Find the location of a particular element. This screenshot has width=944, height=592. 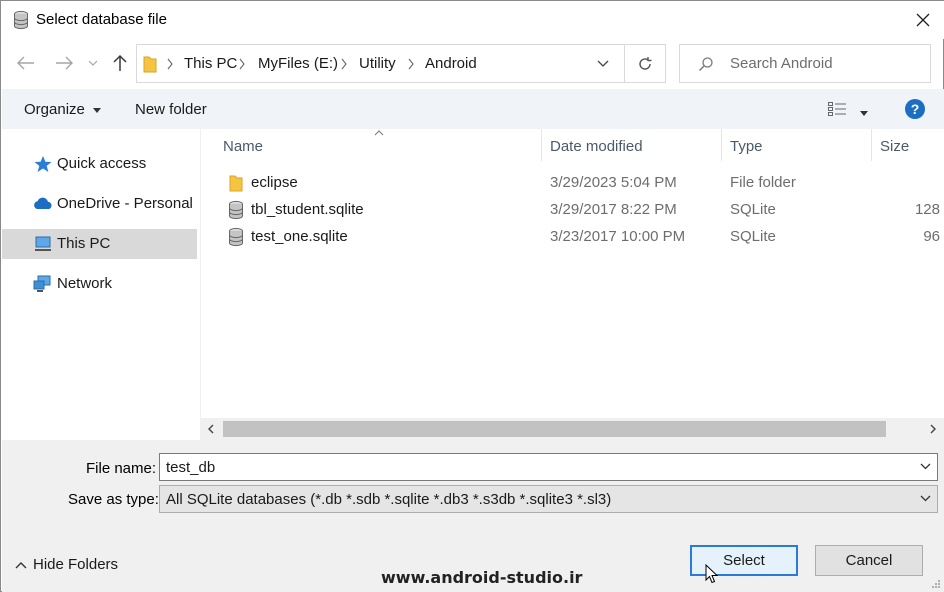

chevron-up-icon is located at coordinates (21, 565).